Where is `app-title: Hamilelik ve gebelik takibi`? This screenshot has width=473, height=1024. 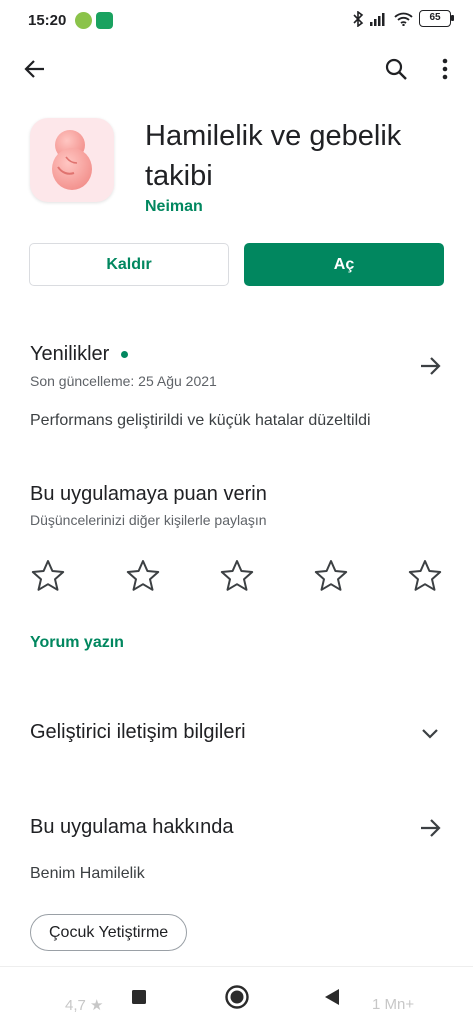
app-title: Hamilelik ve gebelik takibi is located at coordinates (273, 156).